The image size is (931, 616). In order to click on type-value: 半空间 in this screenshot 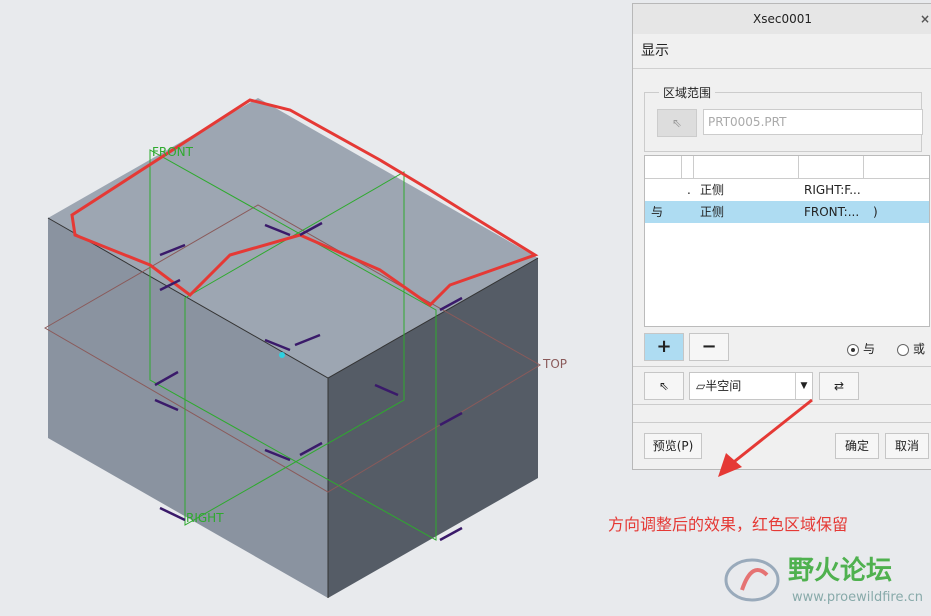, I will do `click(723, 386)`.